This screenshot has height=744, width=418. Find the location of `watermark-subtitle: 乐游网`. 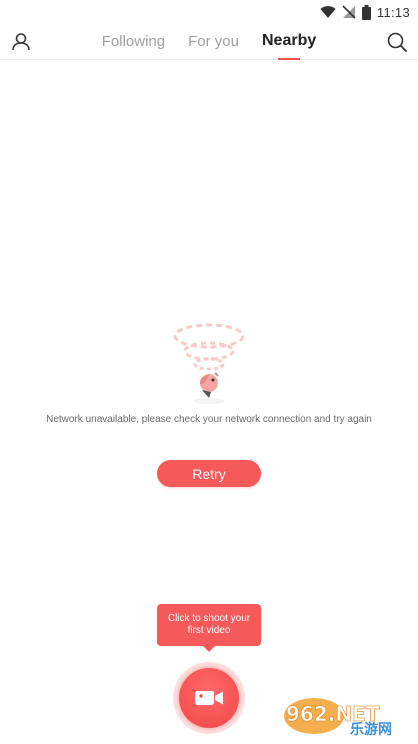

watermark-subtitle: 乐游网 is located at coordinates (371, 729).